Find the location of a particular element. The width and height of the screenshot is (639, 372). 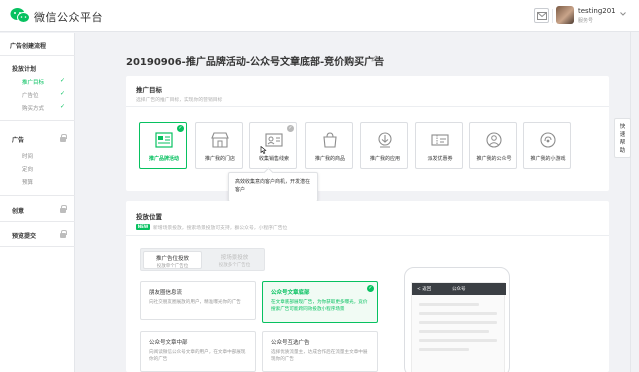

sidebar-item-purchase: 购买方式 is located at coordinates (33, 108).